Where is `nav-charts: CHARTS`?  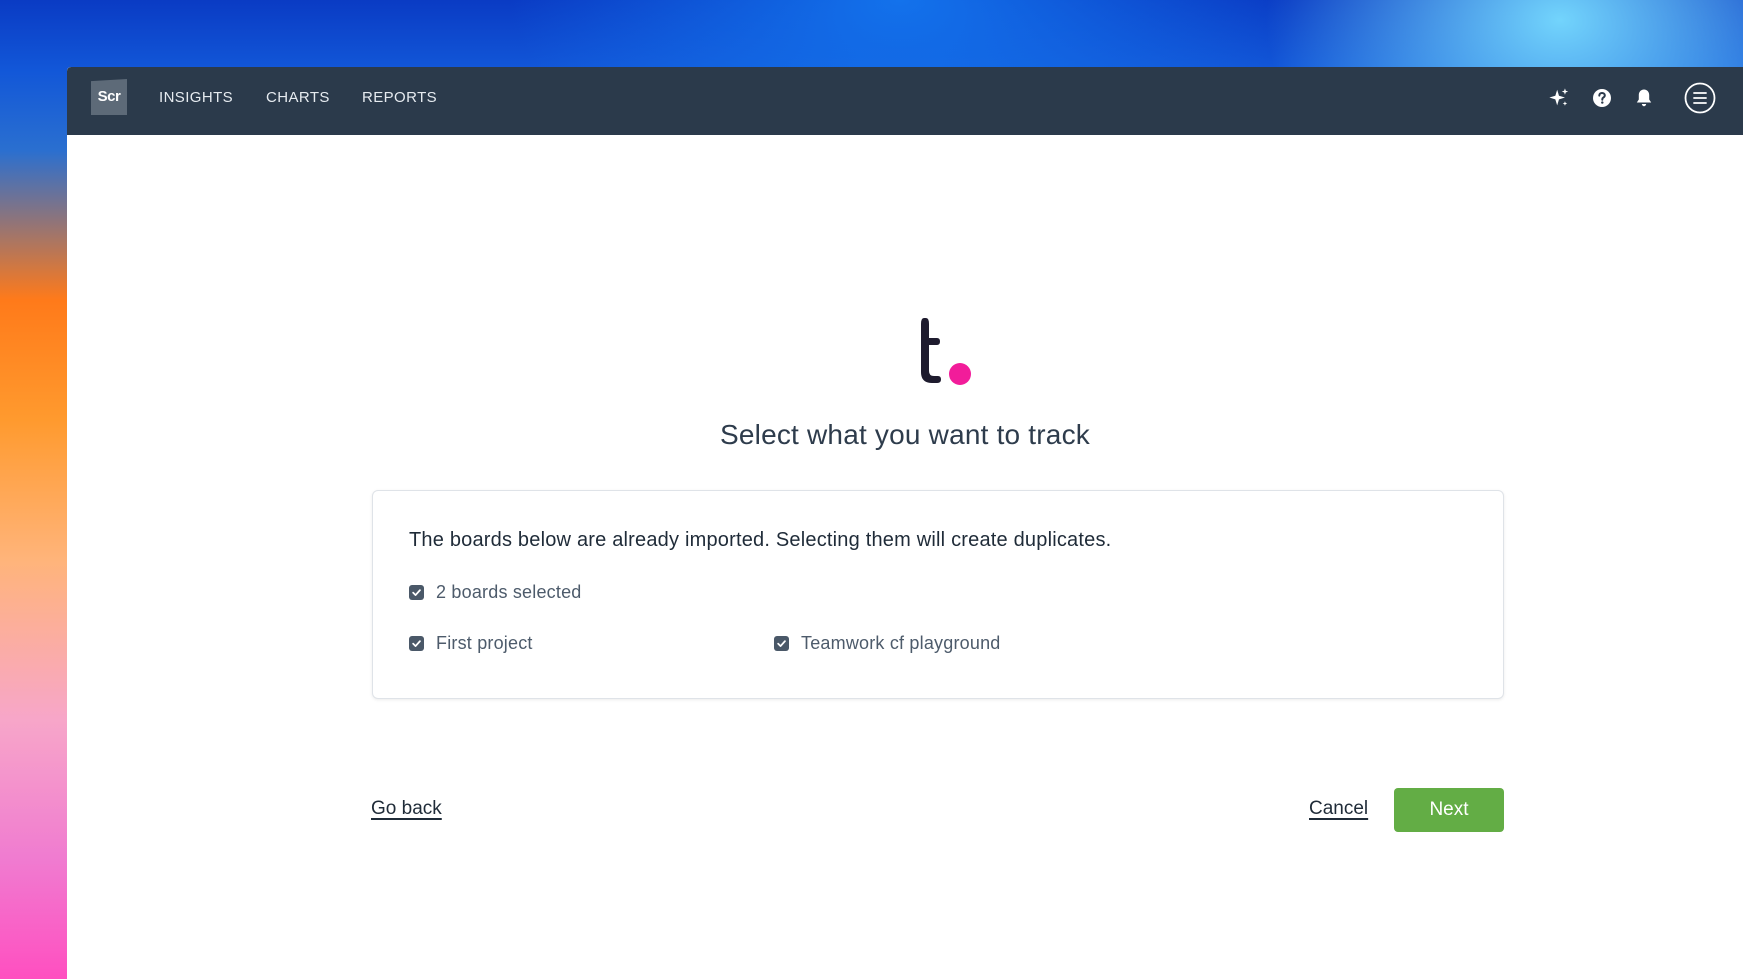 nav-charts: CHARTS is located at coordinates (298, 97).